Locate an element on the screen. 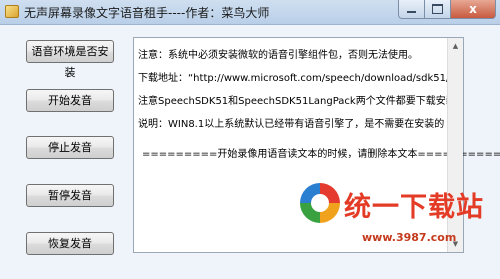 This screenshot has width=500, height=279. scroll-up-icon: ▲ is located at coordinates (455, 46).